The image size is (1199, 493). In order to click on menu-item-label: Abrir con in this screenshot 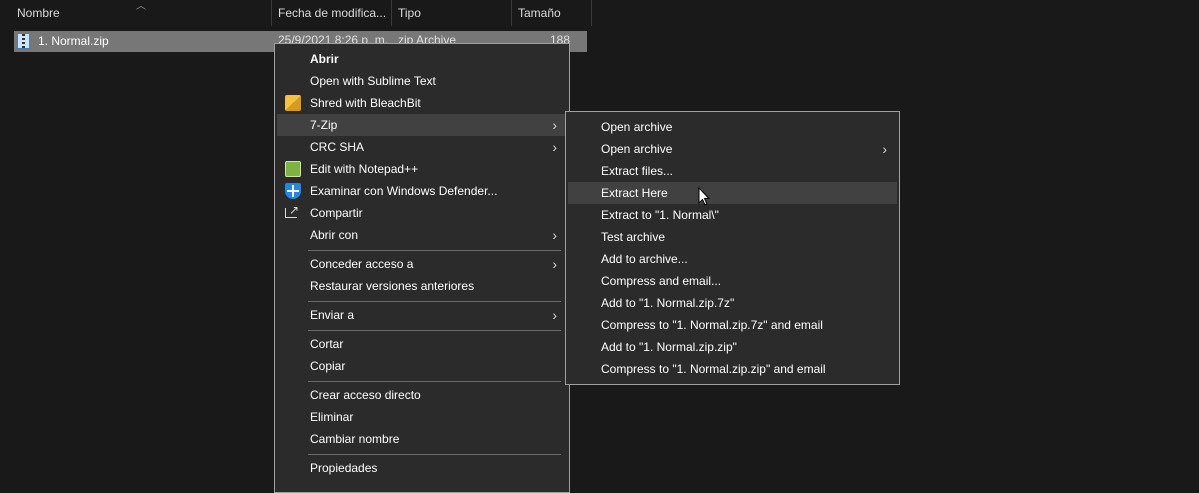, I will do `click(334, 235)`.